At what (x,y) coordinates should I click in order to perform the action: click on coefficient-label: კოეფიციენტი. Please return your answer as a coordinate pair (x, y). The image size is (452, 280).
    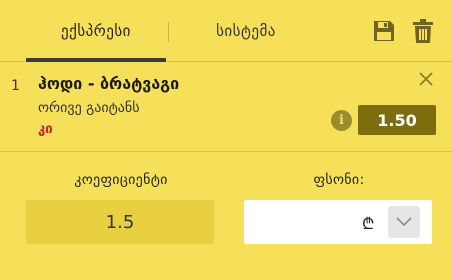
    Looking at the image, I should click on (121, 180).